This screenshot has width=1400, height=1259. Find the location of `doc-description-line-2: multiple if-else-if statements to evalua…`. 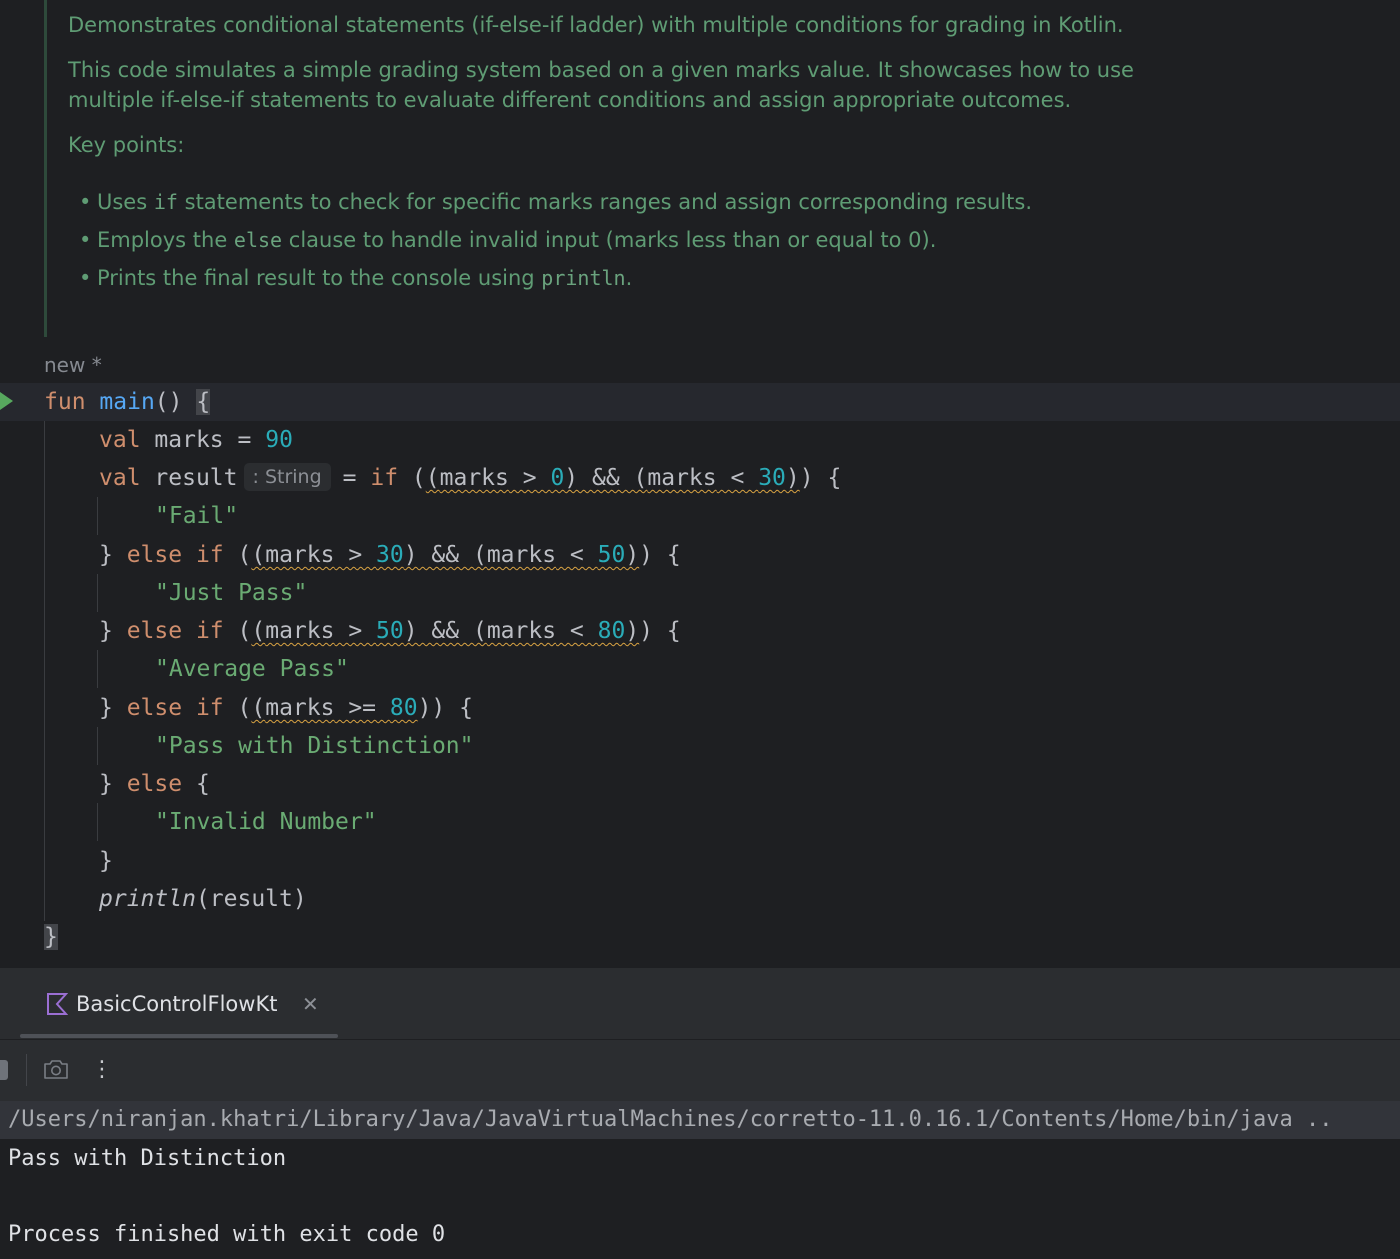

doc-description-line-2: multiple if-else-if statements to evalua… is located at coordinates (570, 100).